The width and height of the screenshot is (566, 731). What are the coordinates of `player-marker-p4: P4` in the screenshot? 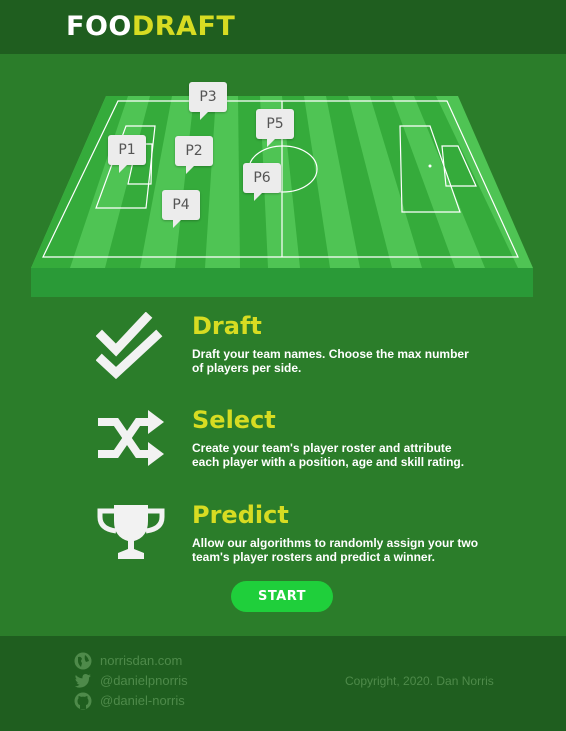 It's located at (181, 209).